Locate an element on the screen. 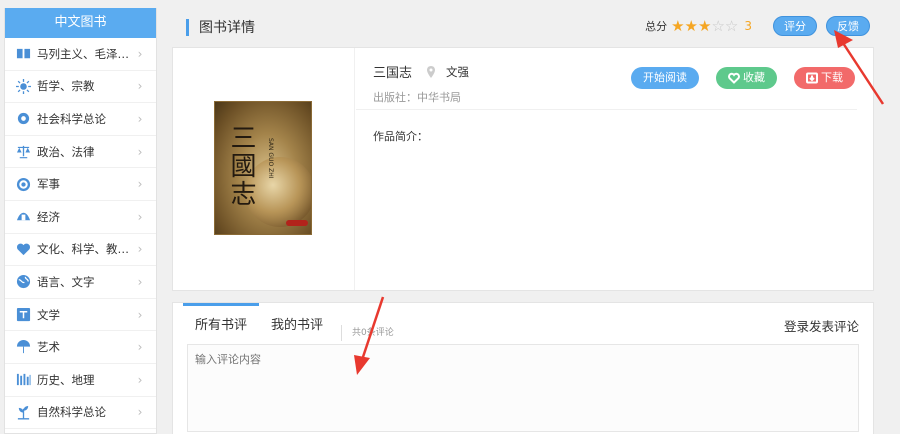 The width and height of the screenshot is (900, 434). publisher-line: 出版社：中华书局 is located at coordinates (421, 97).